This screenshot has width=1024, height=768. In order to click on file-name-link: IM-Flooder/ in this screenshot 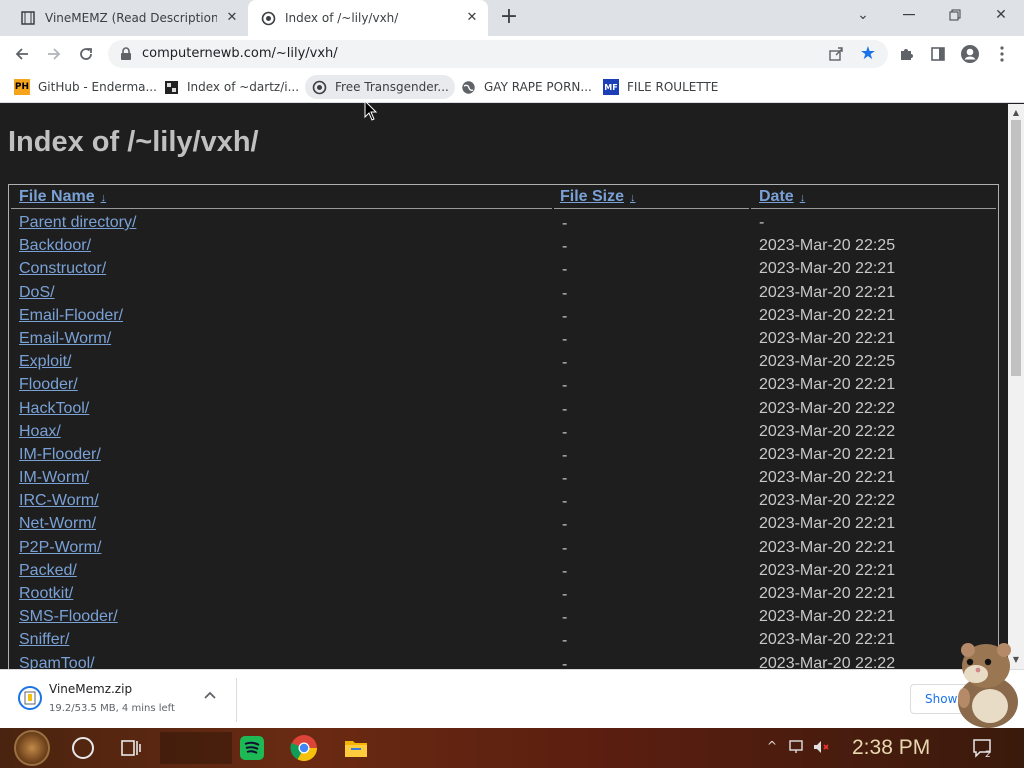, I will do `click(60, 455)`.